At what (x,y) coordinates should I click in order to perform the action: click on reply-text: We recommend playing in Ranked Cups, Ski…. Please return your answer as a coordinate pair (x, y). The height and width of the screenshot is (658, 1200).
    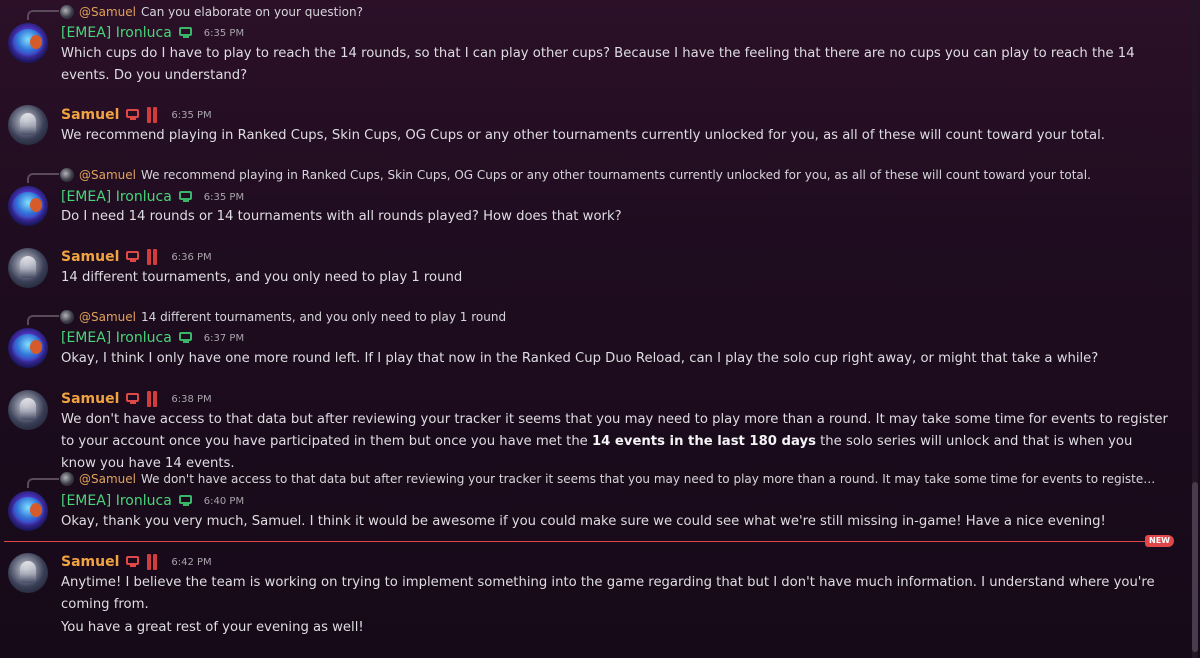
    Looking at the image, I should click on (615, 175).